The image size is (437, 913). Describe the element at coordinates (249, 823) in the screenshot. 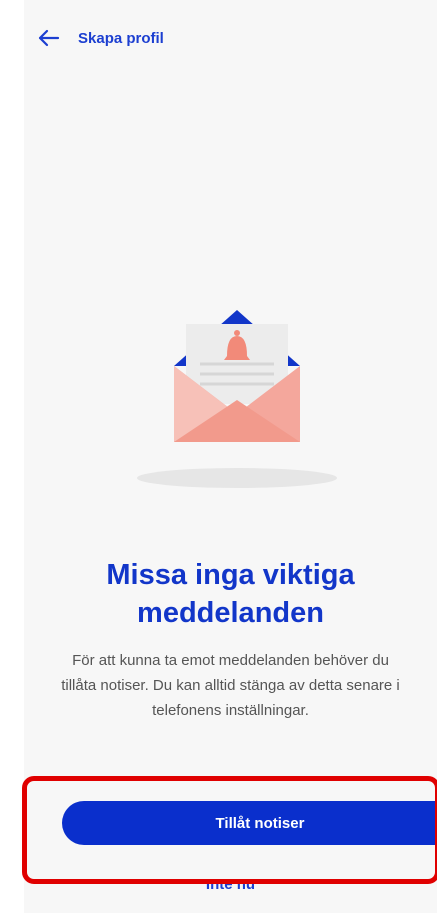

I see `allow-notifications-button: Tillåt notiser` at that location.